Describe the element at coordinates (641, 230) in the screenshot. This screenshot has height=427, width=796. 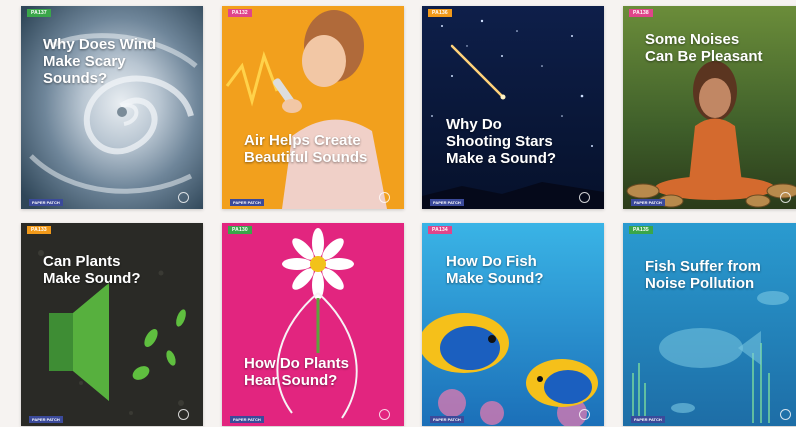
I see `card-tag: PA135` at that location.